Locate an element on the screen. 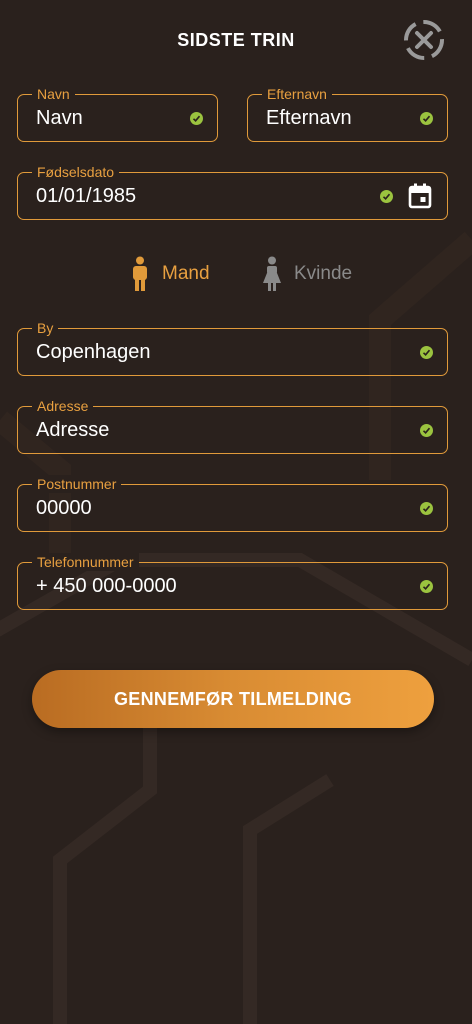  female-icon is located at coordinates (272, 273).